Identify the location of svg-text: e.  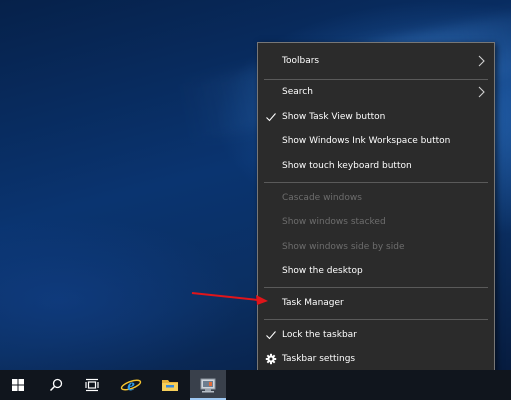
(131, 385).